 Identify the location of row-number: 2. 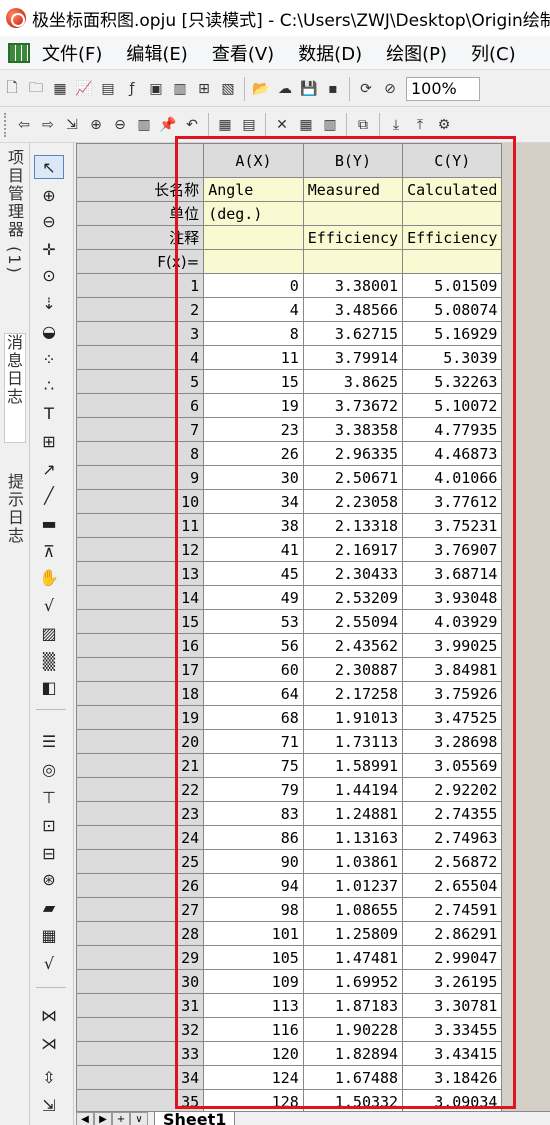
(140, 309).